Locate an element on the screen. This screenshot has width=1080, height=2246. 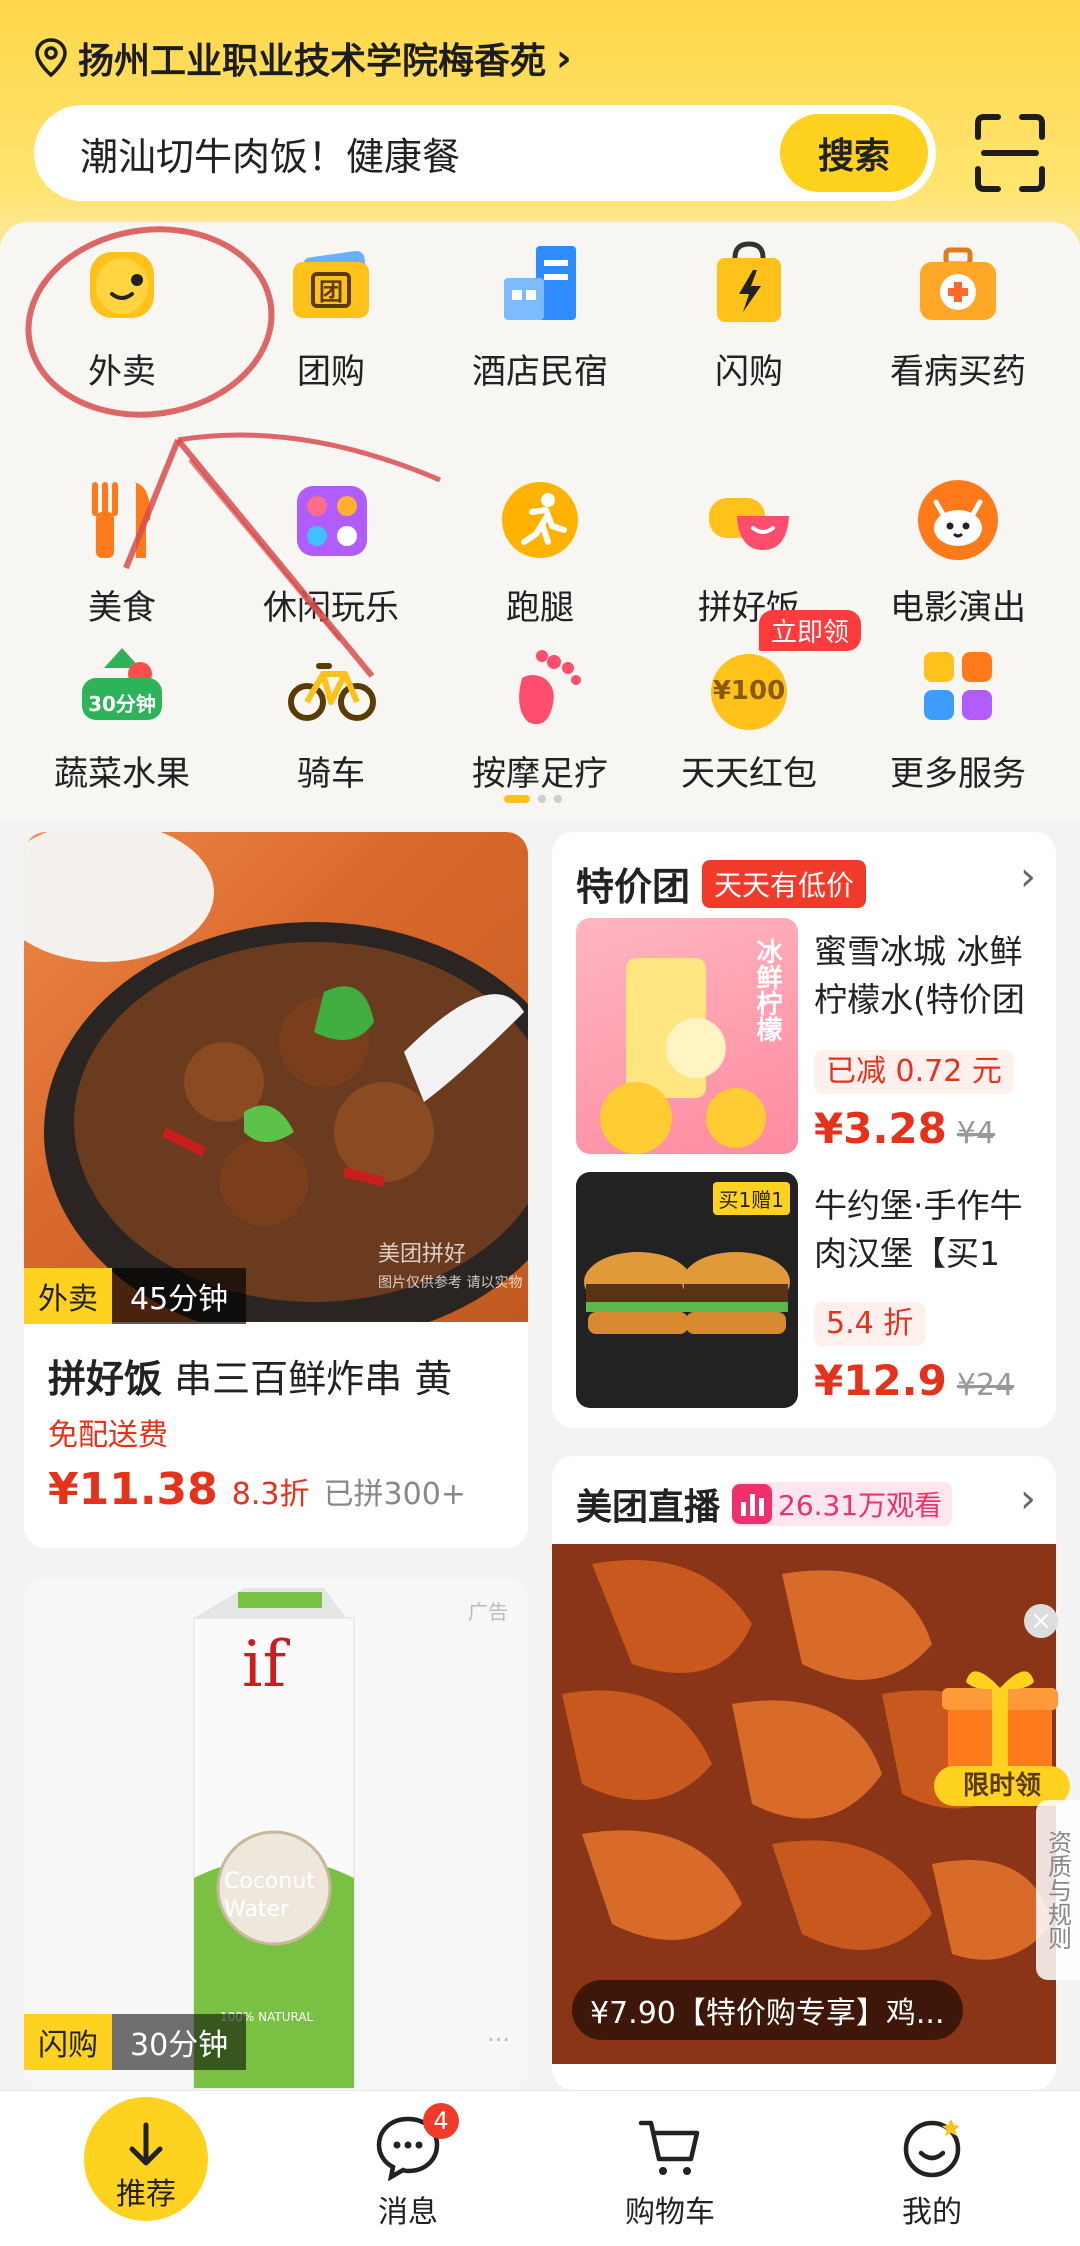
group-buy-icon: 团 is located at coordinates (331, 284).